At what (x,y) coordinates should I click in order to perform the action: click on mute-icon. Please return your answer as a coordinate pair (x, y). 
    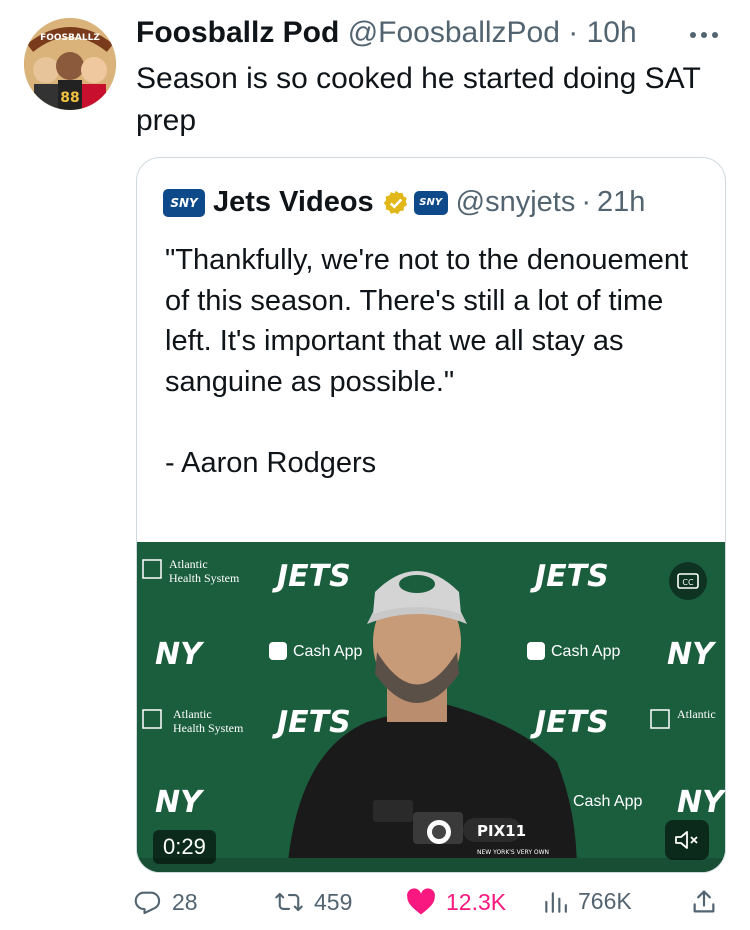
    Looking at the image, I should click on (687, 840).